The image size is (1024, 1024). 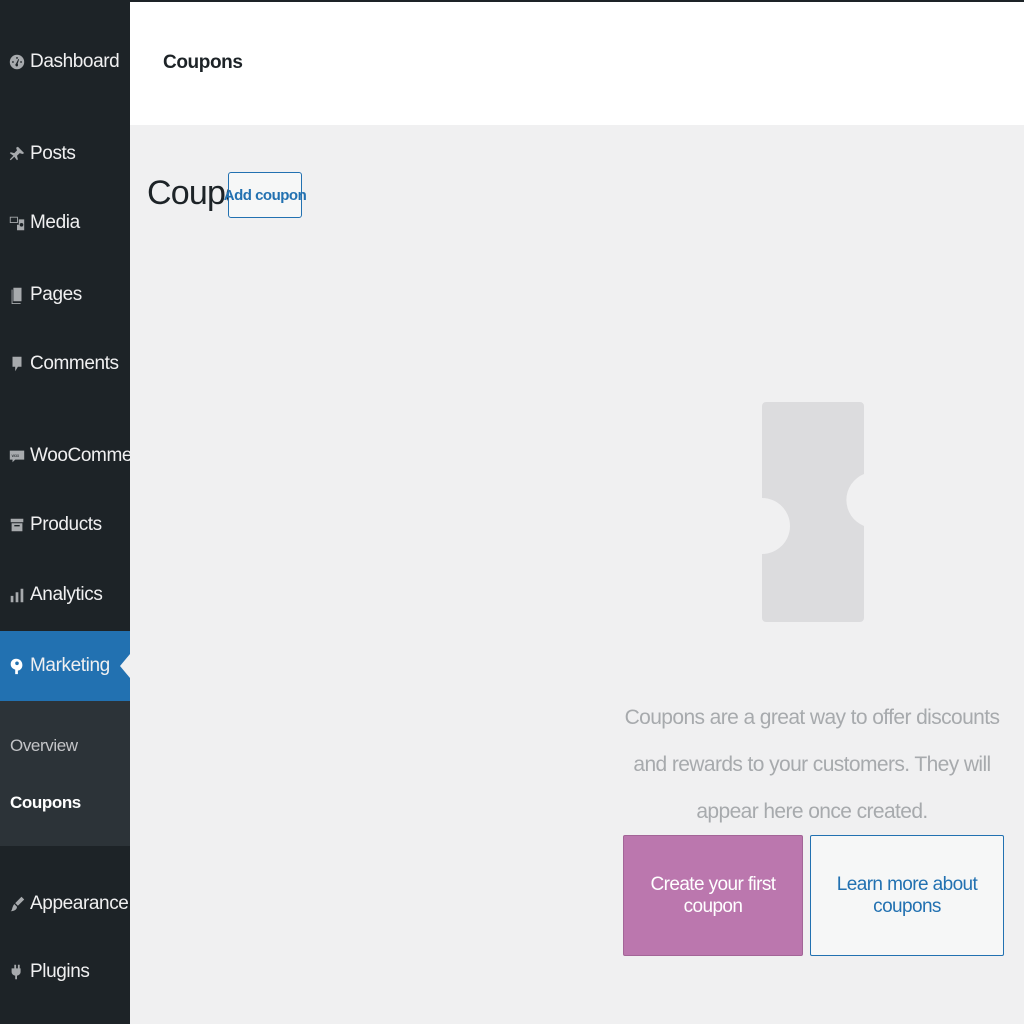 What do you see at coordinates (907, 895) in the screenshot?
I see `learn-more-coupons-button: Learn more about coupons` at bounding box center [907, 895].